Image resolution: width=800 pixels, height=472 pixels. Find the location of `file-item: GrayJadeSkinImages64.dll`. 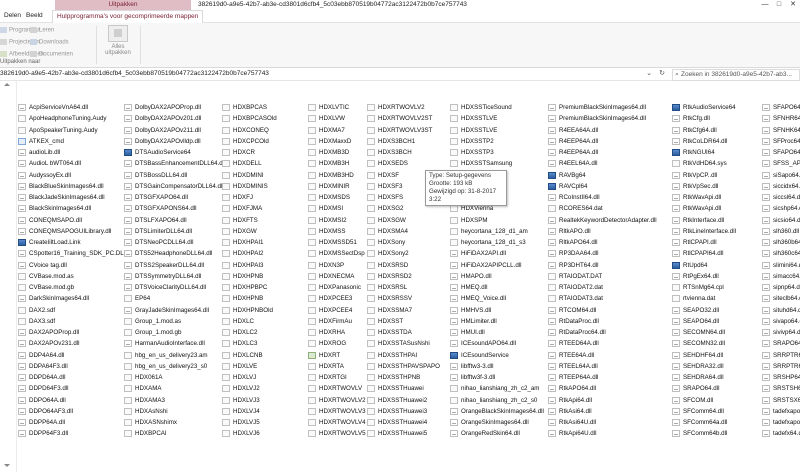

file-item: GrayJadeSkinImages64.dll is located at coordinates (179, 310).